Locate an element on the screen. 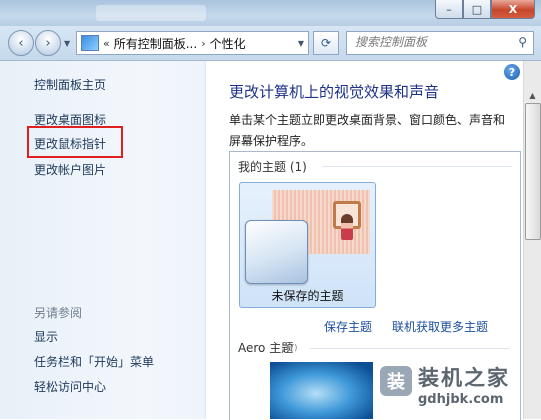  help-icon: ? is located at coordinates (512, 72).